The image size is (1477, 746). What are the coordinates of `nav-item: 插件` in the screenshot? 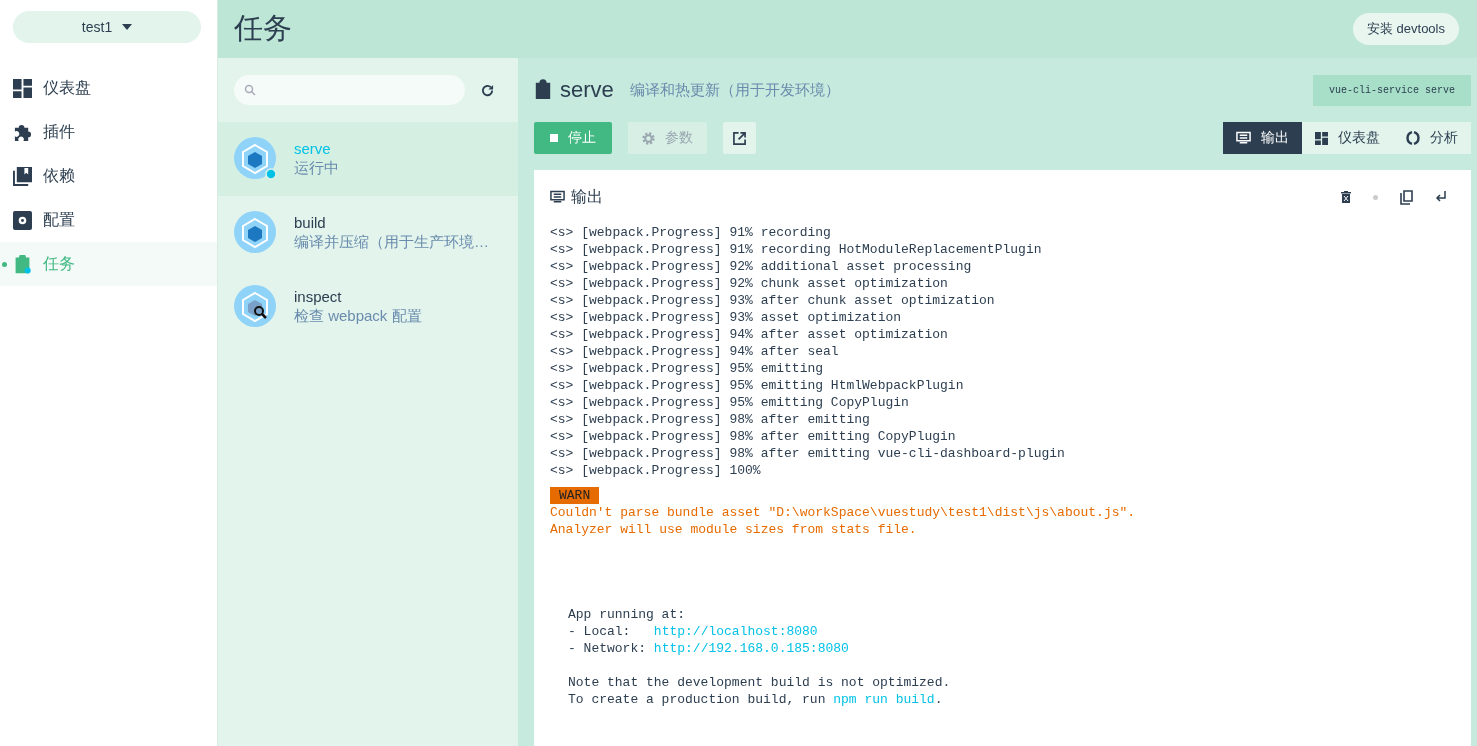 It's located at (108, 132).